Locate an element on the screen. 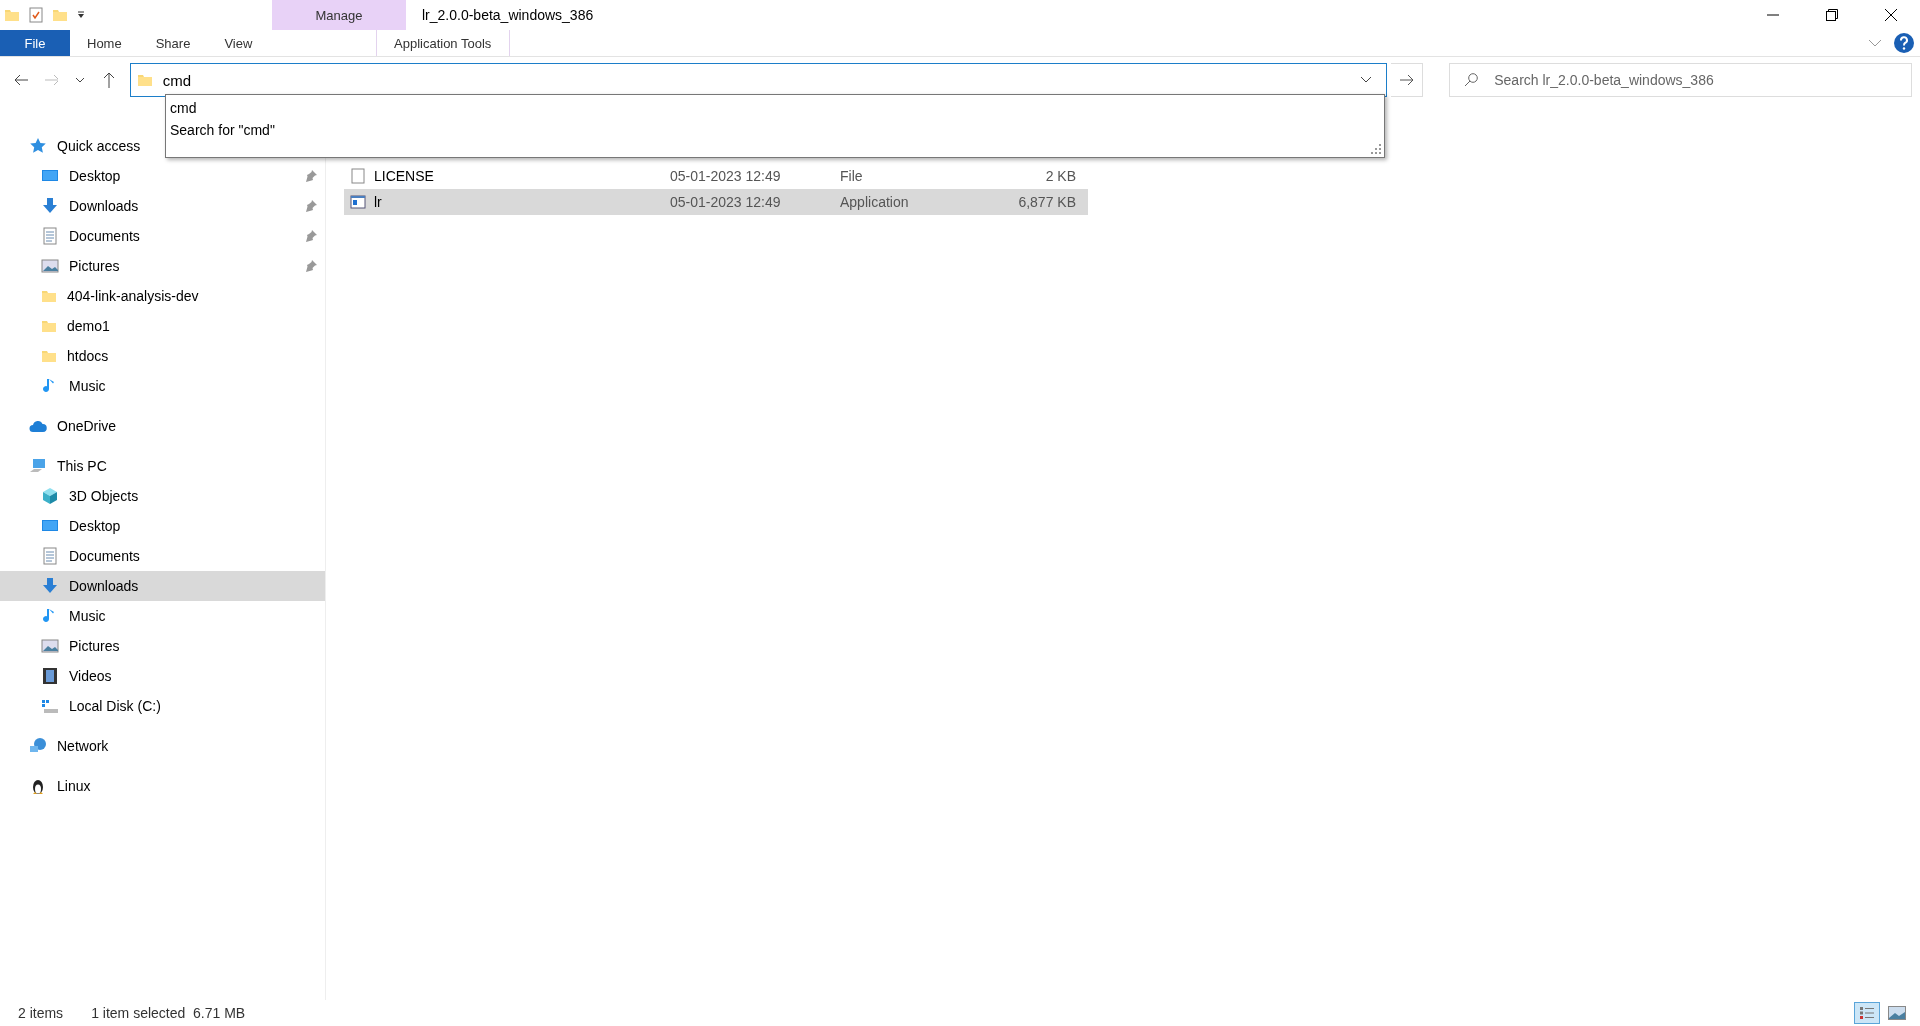 Image resolution: width=1920 pixels, height=1026 pixels. file-name: LICENSE is located at coordinates (404, 176).